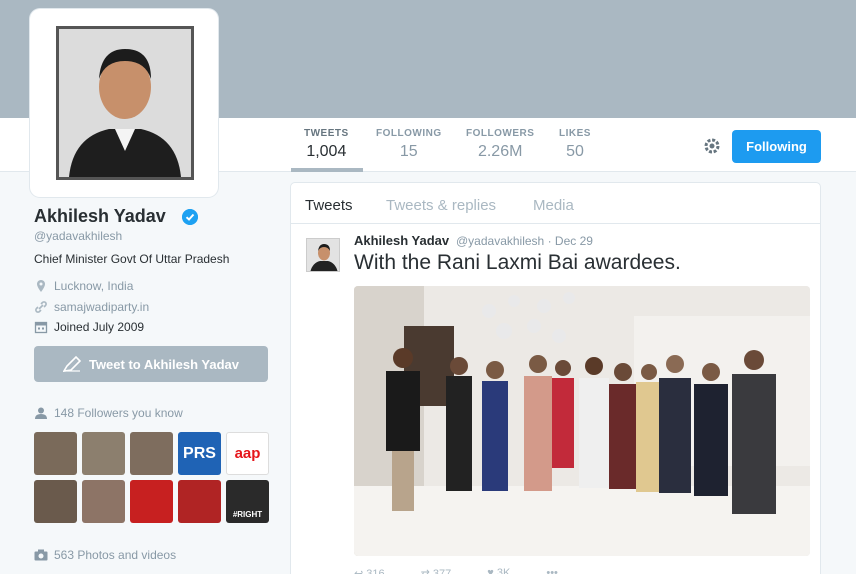  I want to click on tab-tweets: Tweets, so click(329, 205).